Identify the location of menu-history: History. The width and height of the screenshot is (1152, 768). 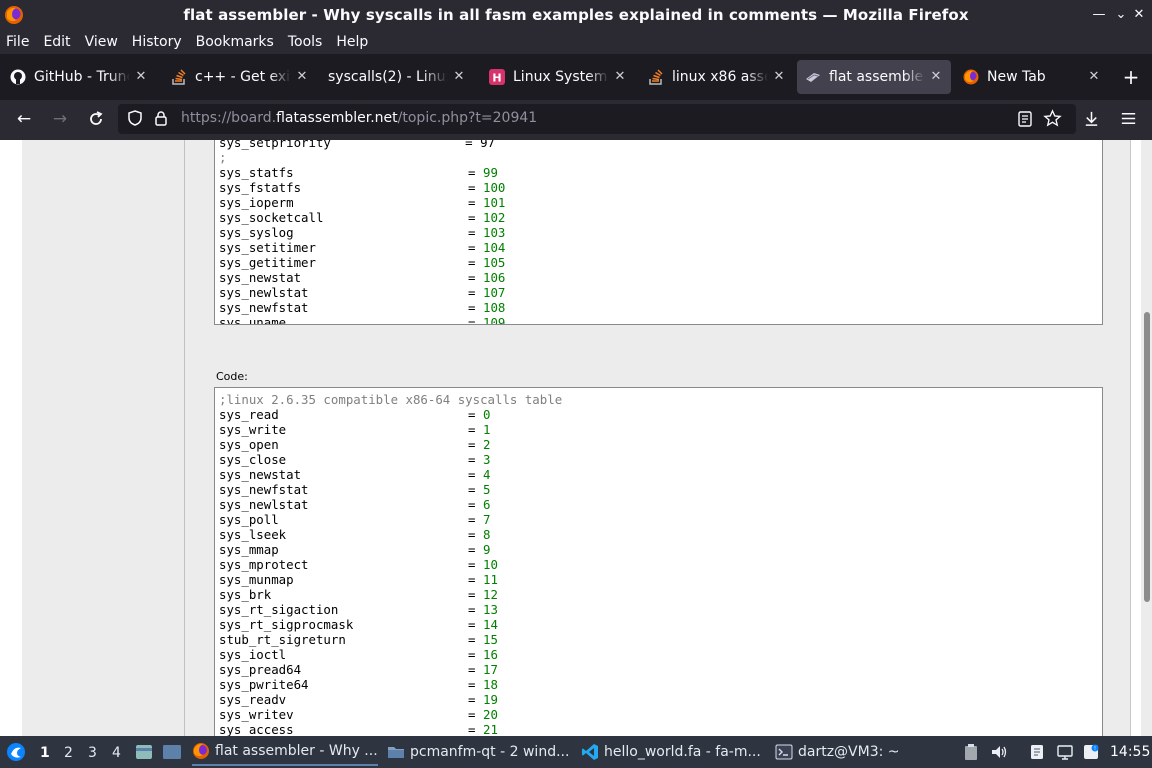
(157, 42).